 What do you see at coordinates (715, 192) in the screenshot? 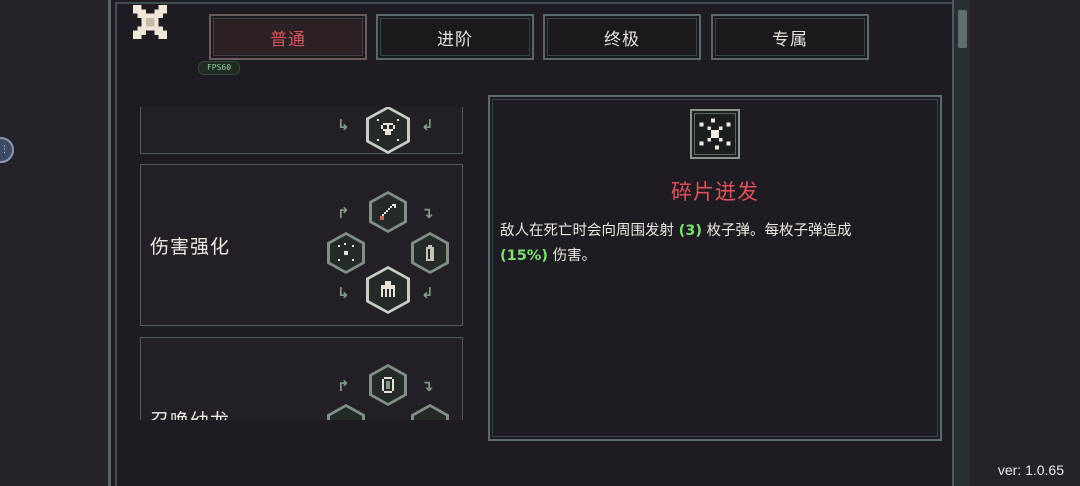
I see `skill-title: 碎片迸发` at bounding box center [715, 192].